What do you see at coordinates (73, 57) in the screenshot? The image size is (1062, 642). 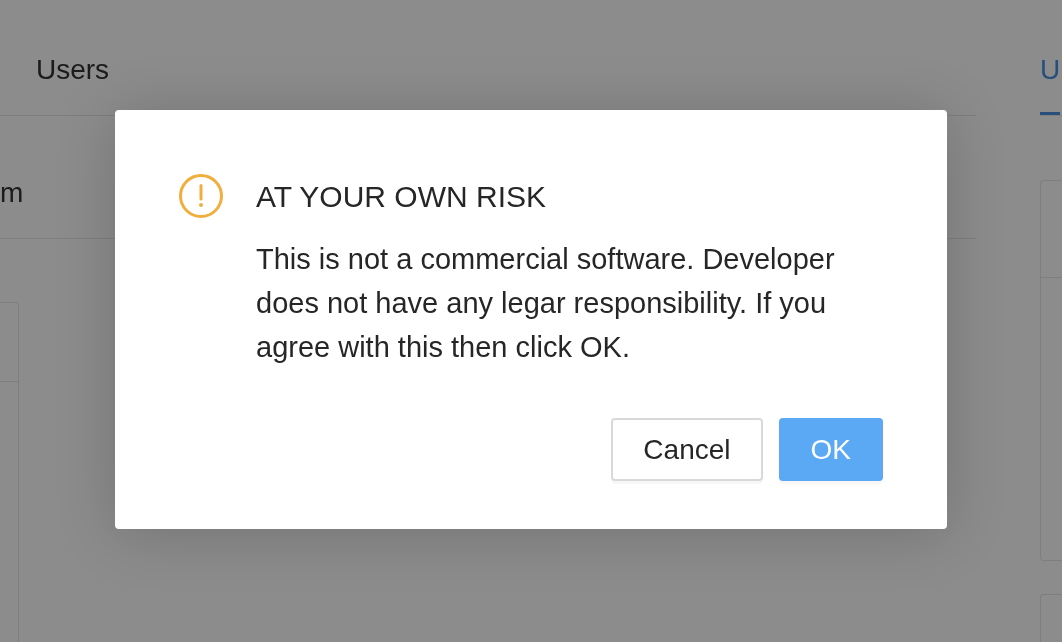 I see `tab: Users` at bounding box center [73, 57].